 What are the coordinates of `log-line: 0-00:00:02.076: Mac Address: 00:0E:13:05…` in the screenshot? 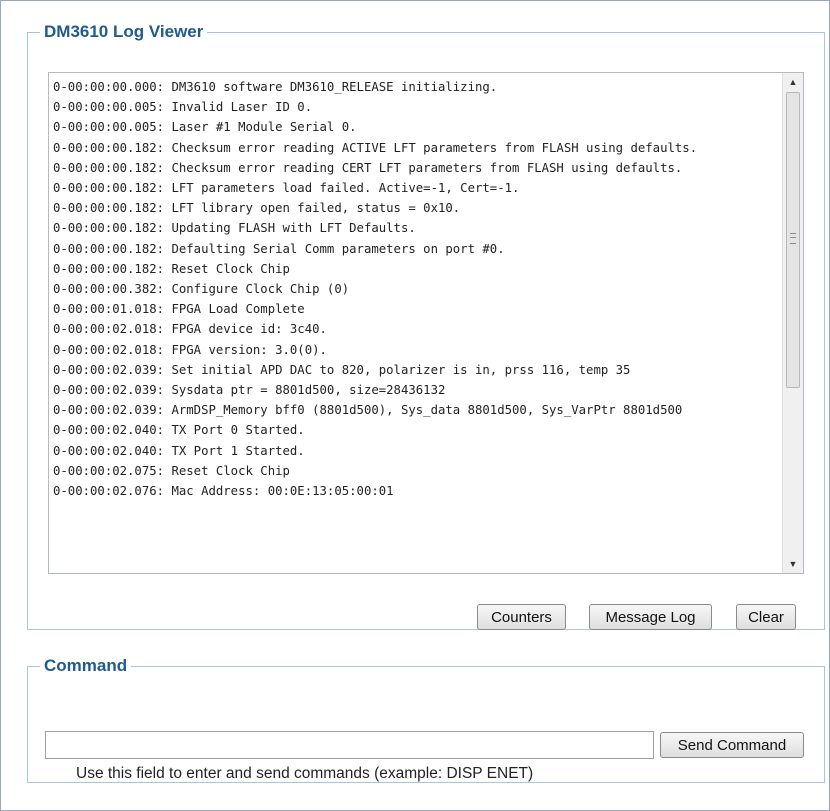 It's located at (223, 491).